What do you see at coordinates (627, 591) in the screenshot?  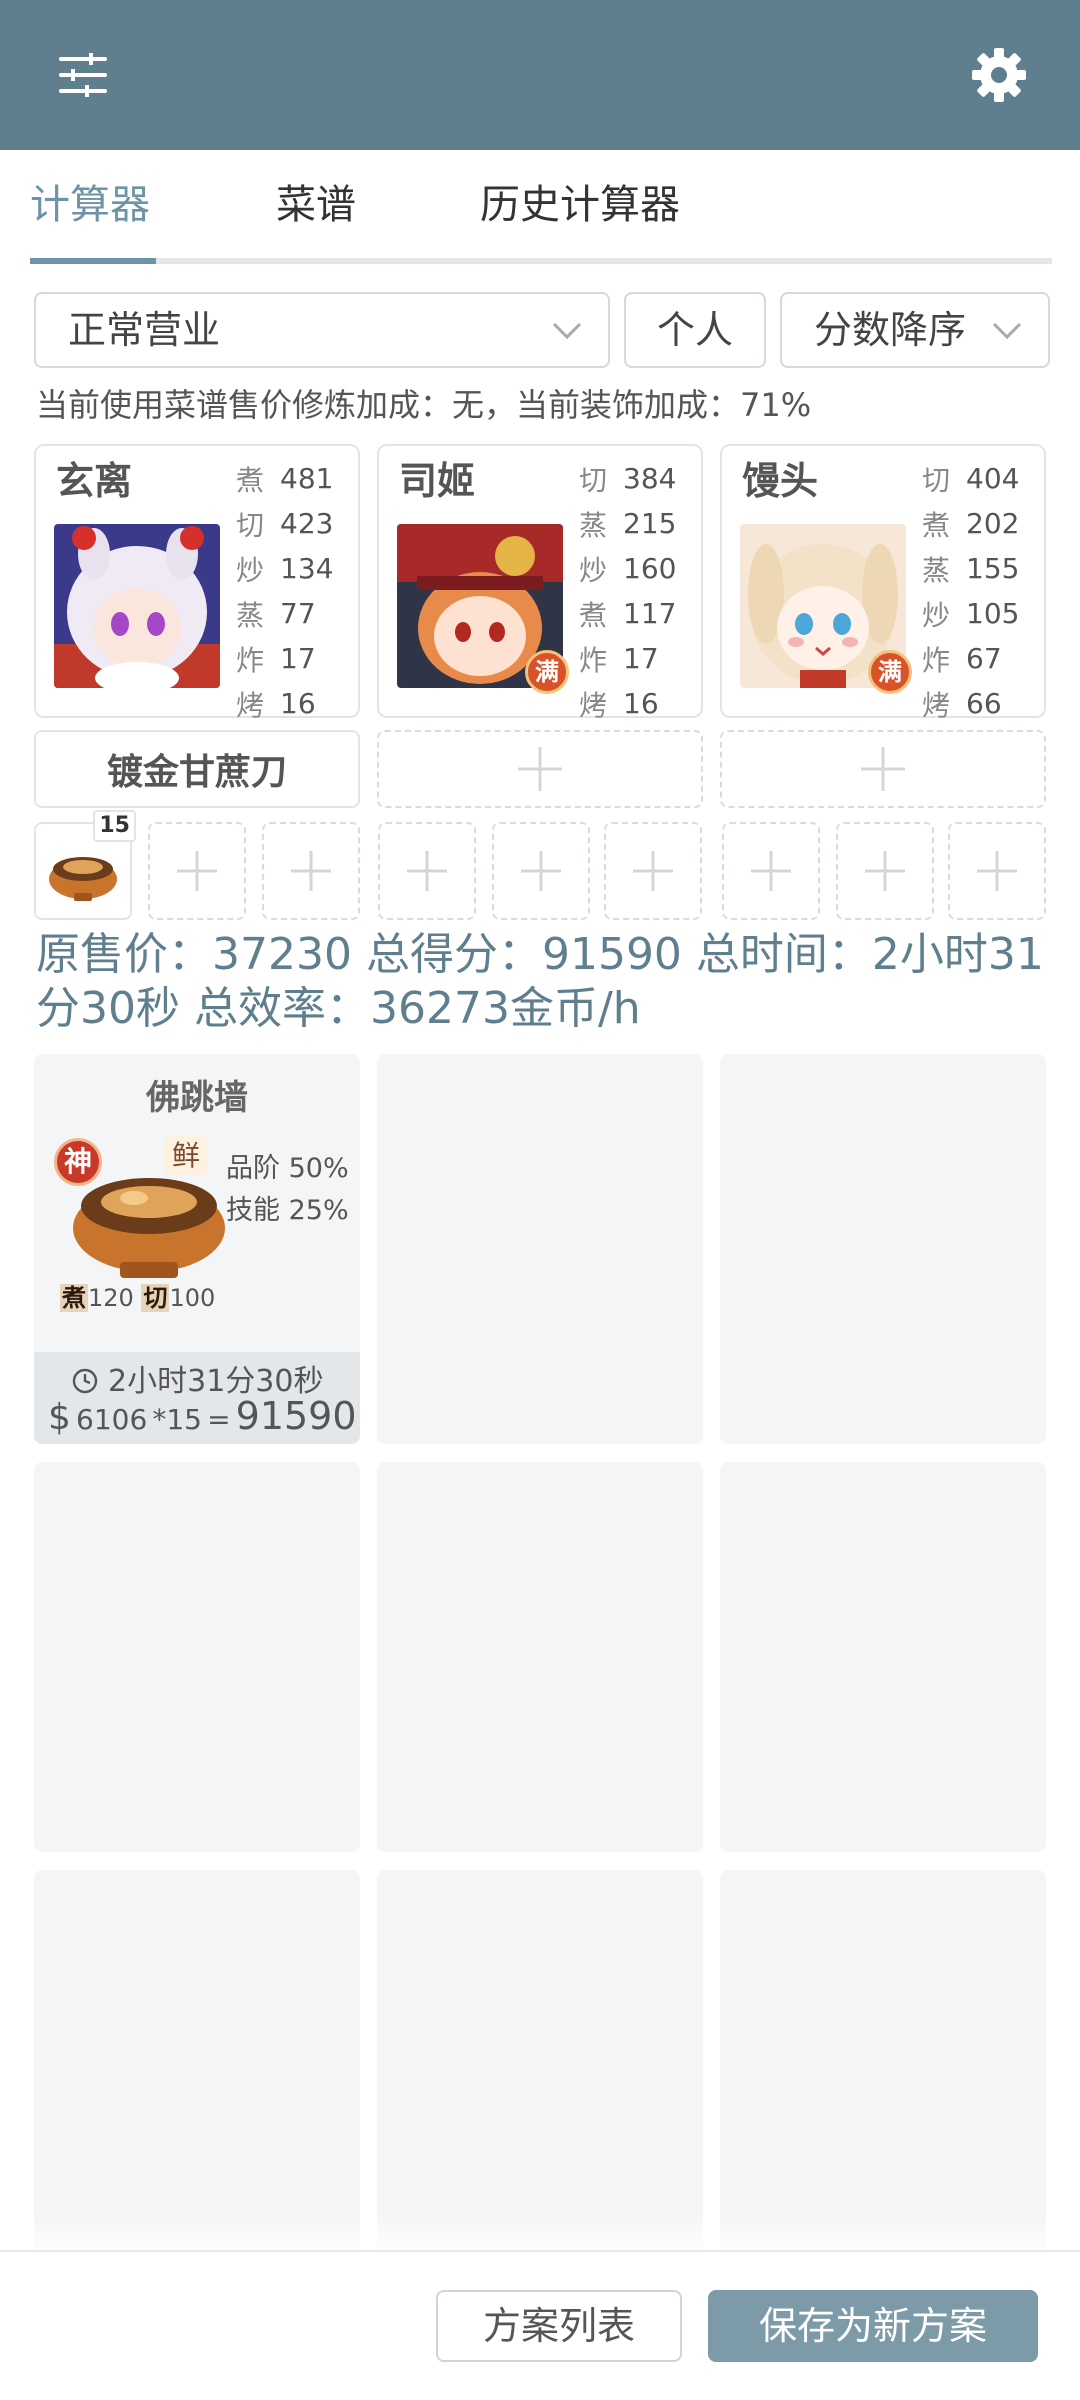 I see `chef-stats: 切 384 蒸 215 炒 160 煮 117 炸 17 烤 16` at bounding box center [627, 591].